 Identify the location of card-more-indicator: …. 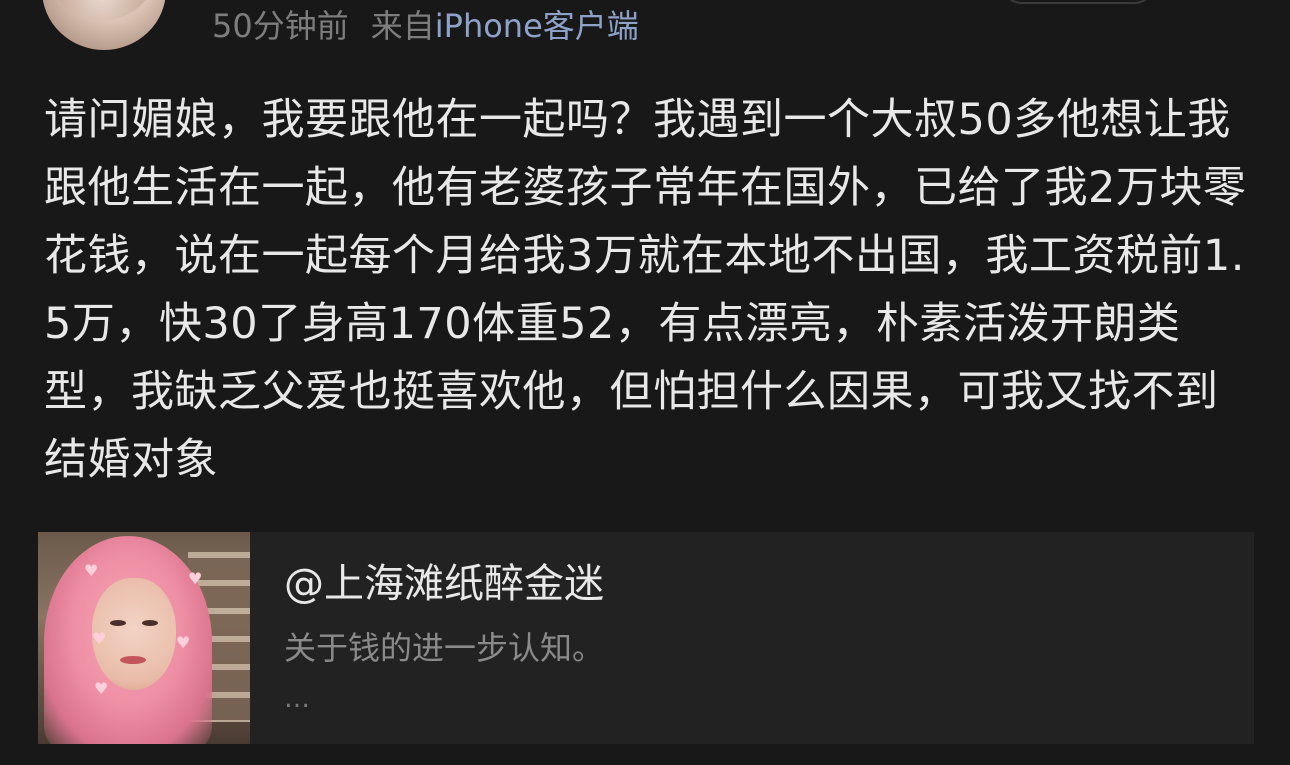
(297, 699).